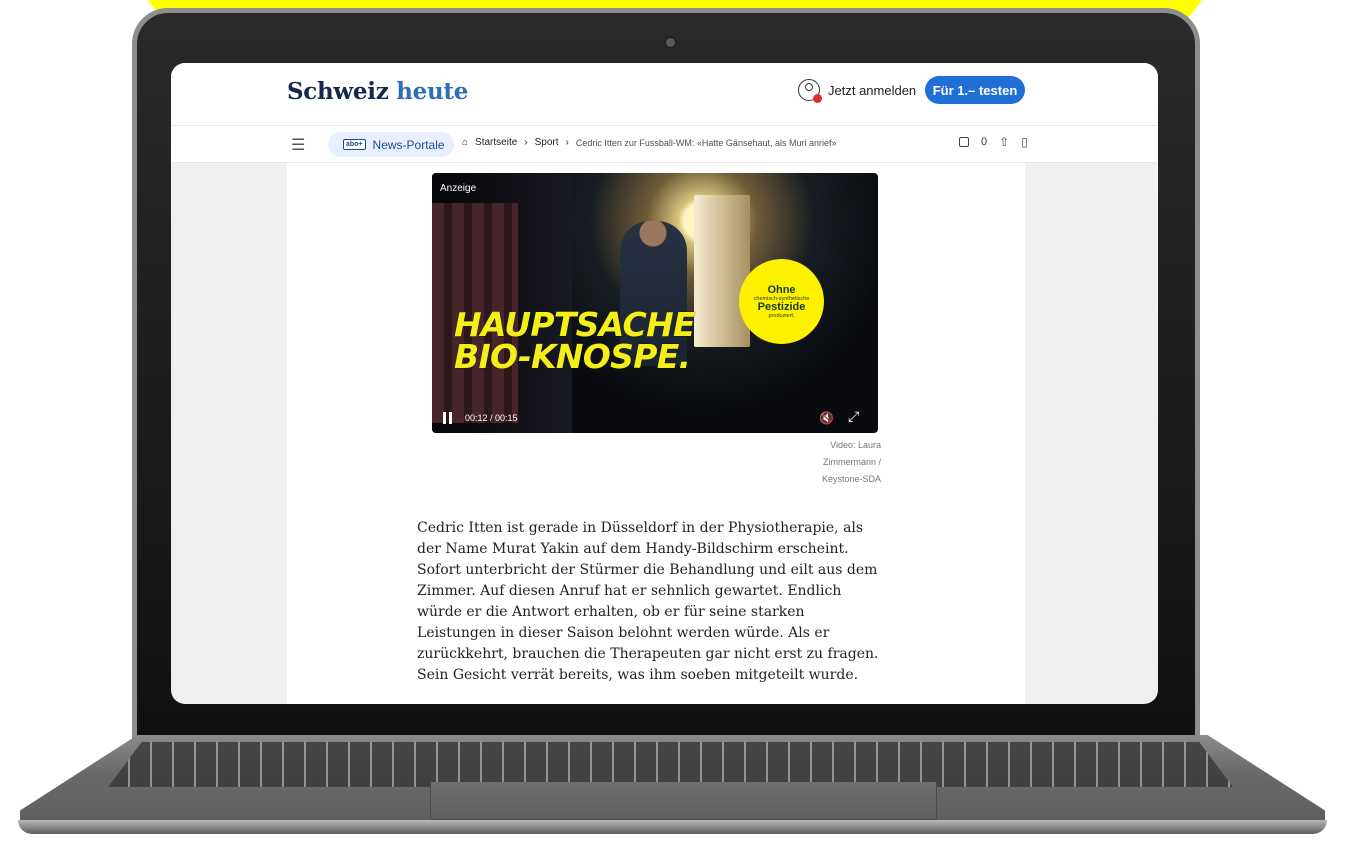  Describe the element at coordinates (465, 142) in the screenshot. I see `home-icon: ⌂` at that location.